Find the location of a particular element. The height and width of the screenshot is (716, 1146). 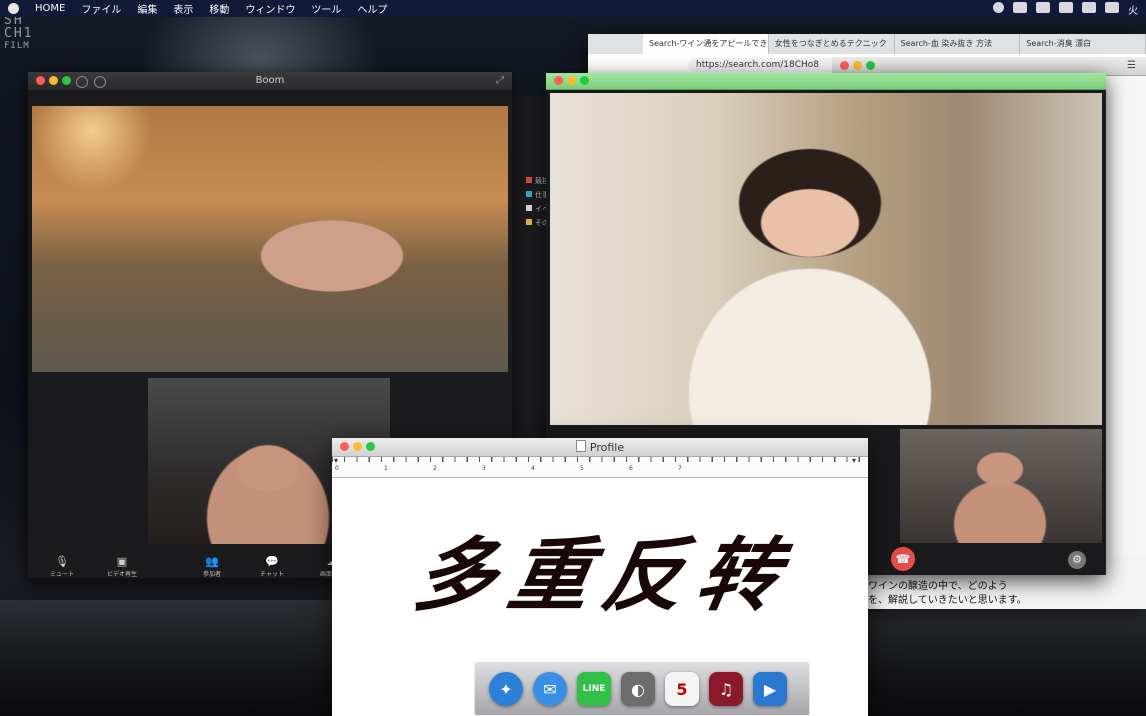

menu-icon: ☰ is located at coordinates (1131, 65).